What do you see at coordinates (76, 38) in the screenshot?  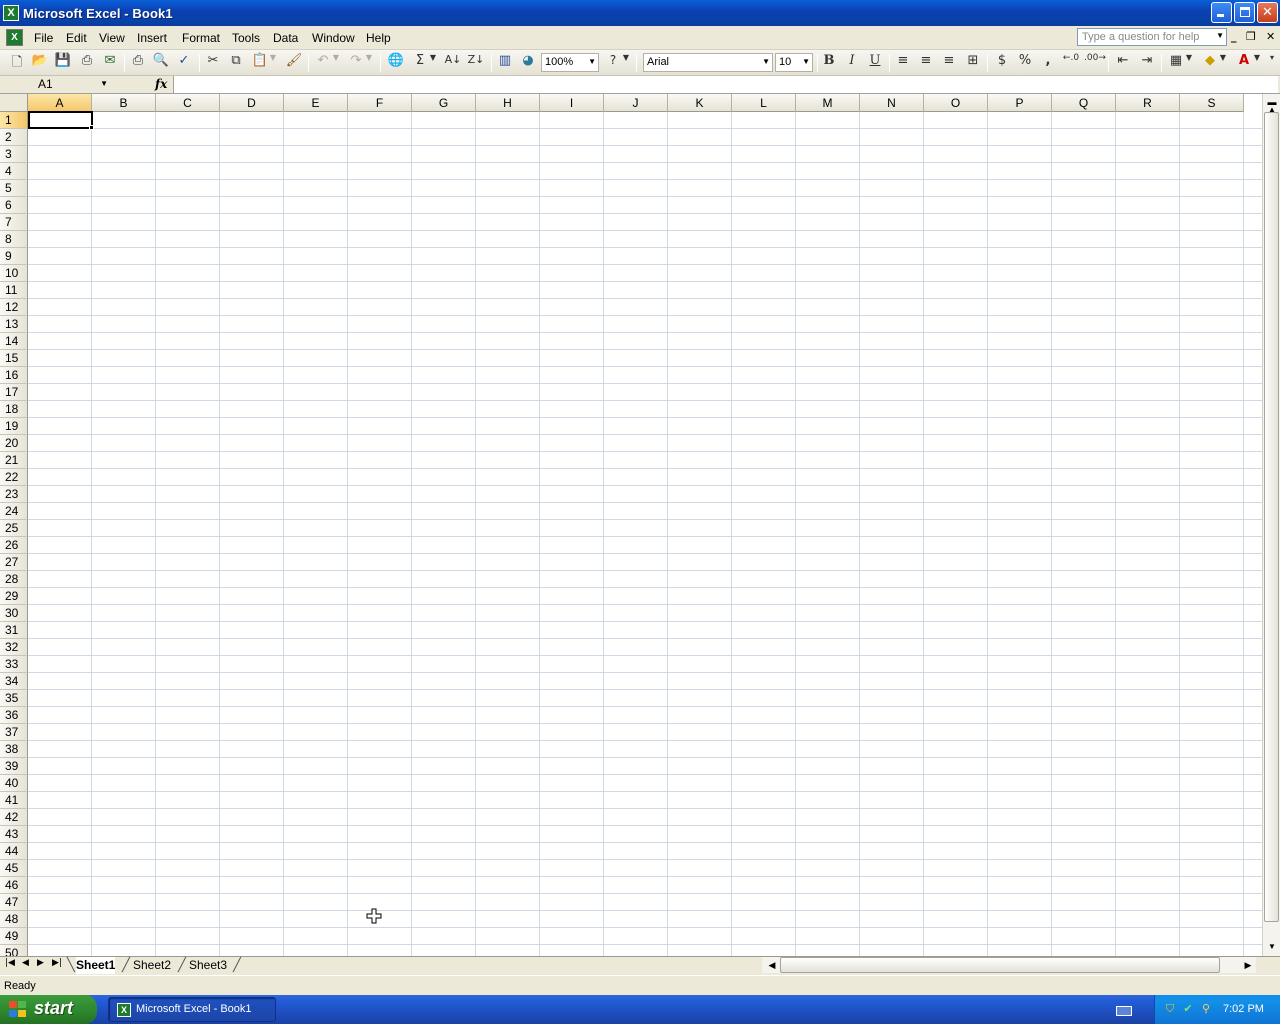 I see `menu-edit: Edit` at bounding box center [76, 38].